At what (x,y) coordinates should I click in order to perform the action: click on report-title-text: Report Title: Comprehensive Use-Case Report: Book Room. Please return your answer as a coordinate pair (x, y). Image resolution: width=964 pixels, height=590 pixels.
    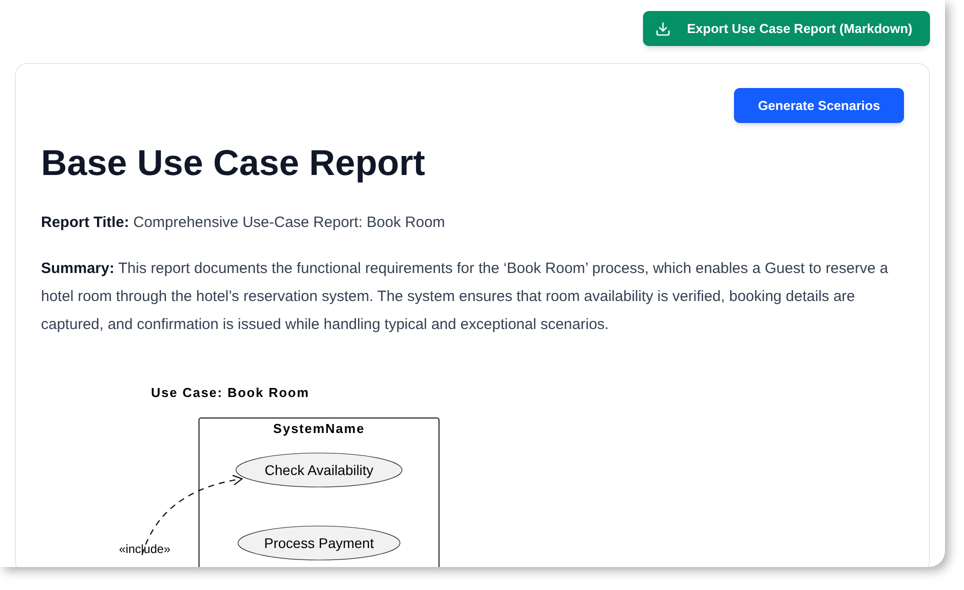
    Looking at the image, I should click on (243, 223).